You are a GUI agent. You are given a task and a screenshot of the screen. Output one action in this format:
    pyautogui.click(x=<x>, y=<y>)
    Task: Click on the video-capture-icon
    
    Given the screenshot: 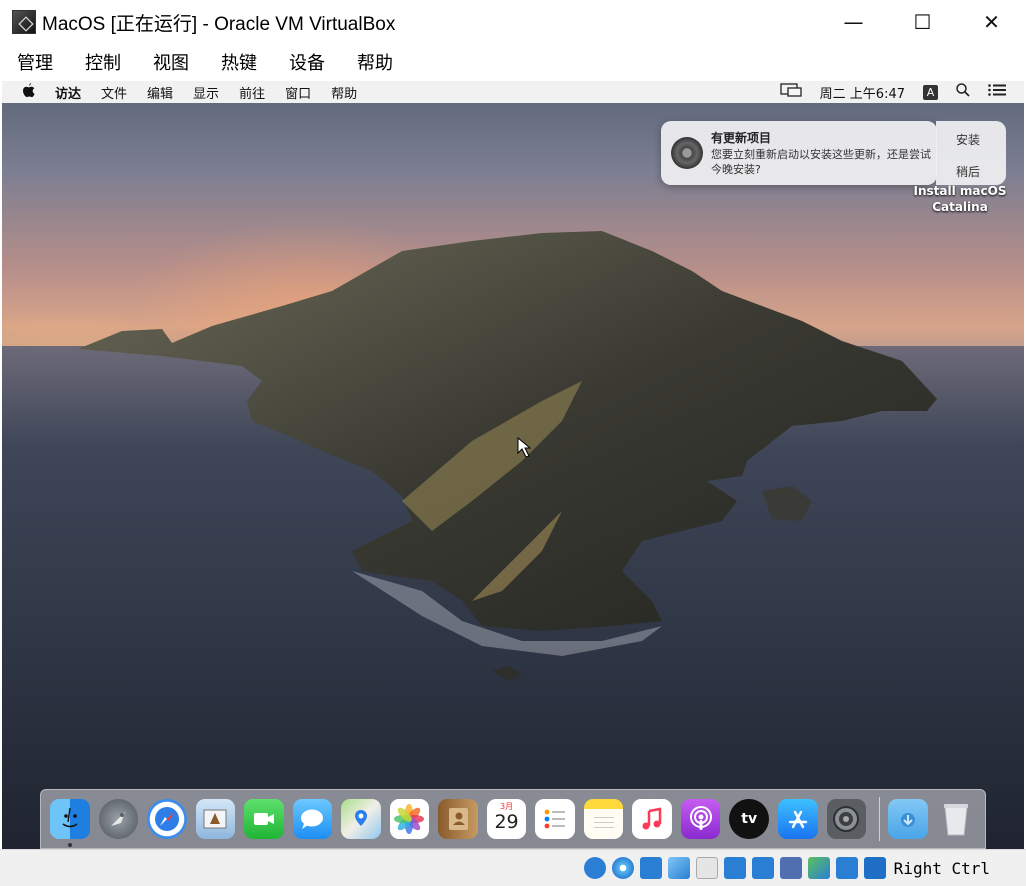 What is the action you would take?
    pyautogui.click(x=790, y=868)
    